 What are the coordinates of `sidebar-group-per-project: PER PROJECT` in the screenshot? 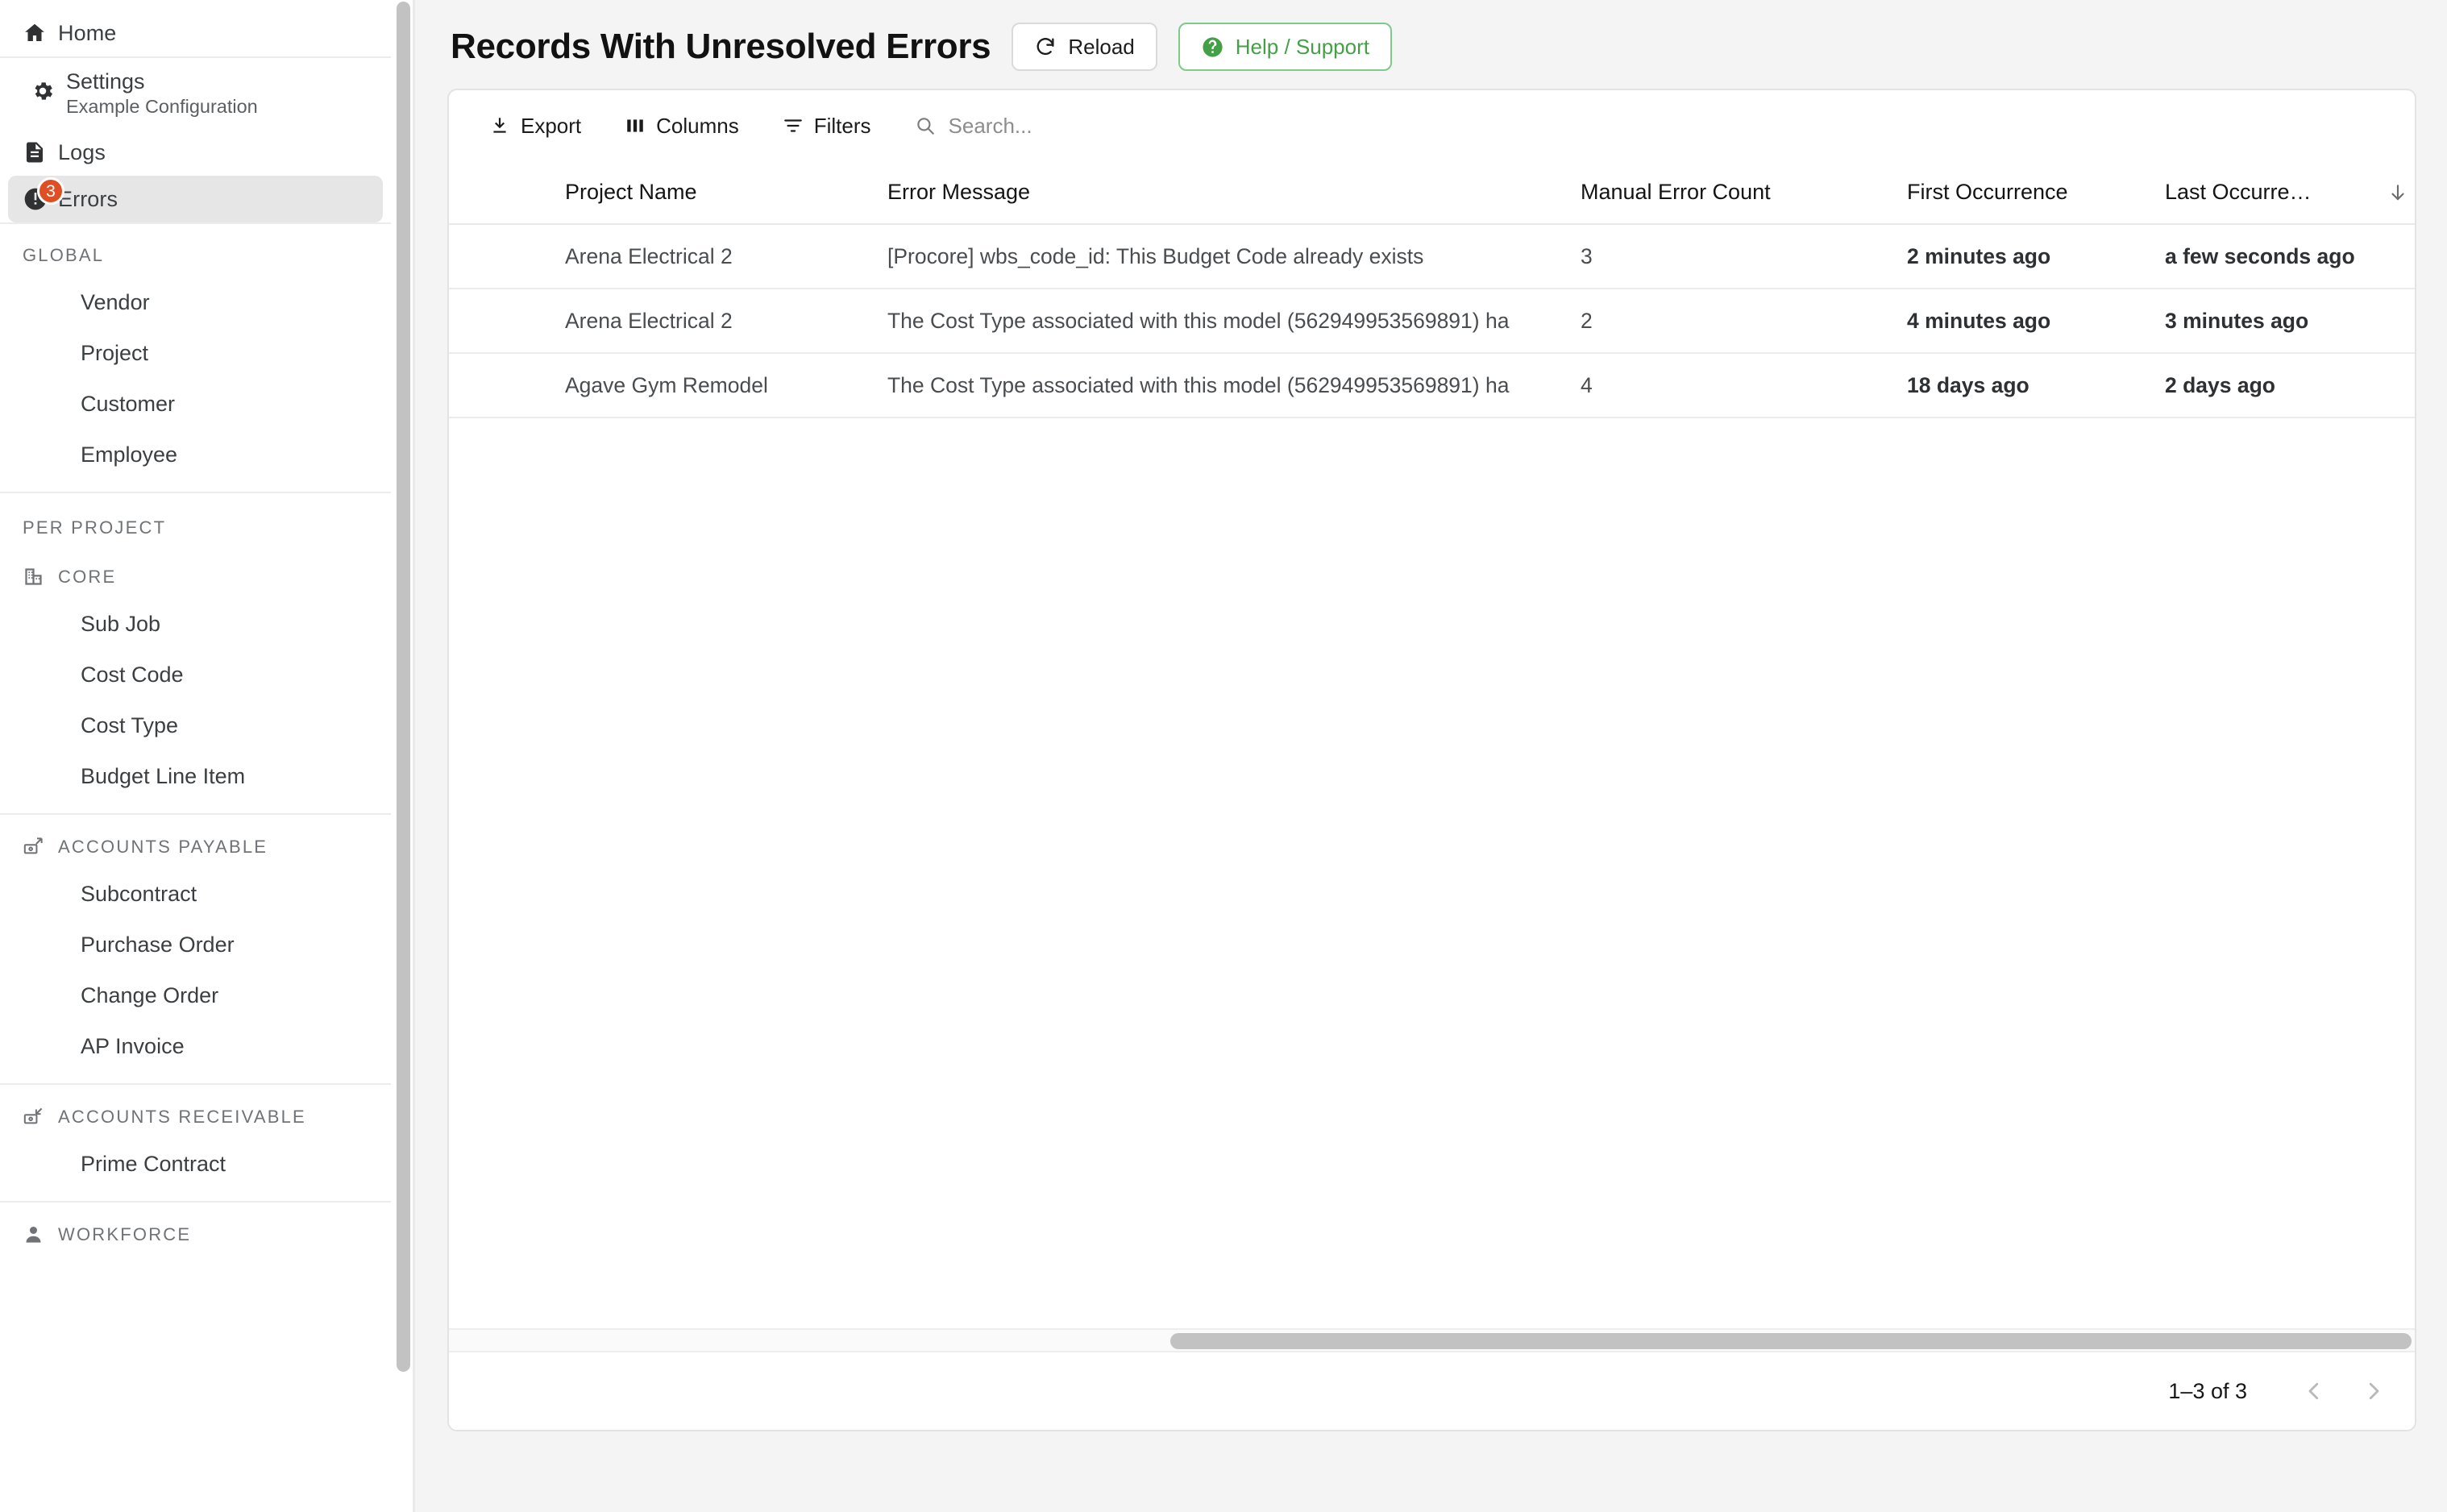 It's located at (196, 519).